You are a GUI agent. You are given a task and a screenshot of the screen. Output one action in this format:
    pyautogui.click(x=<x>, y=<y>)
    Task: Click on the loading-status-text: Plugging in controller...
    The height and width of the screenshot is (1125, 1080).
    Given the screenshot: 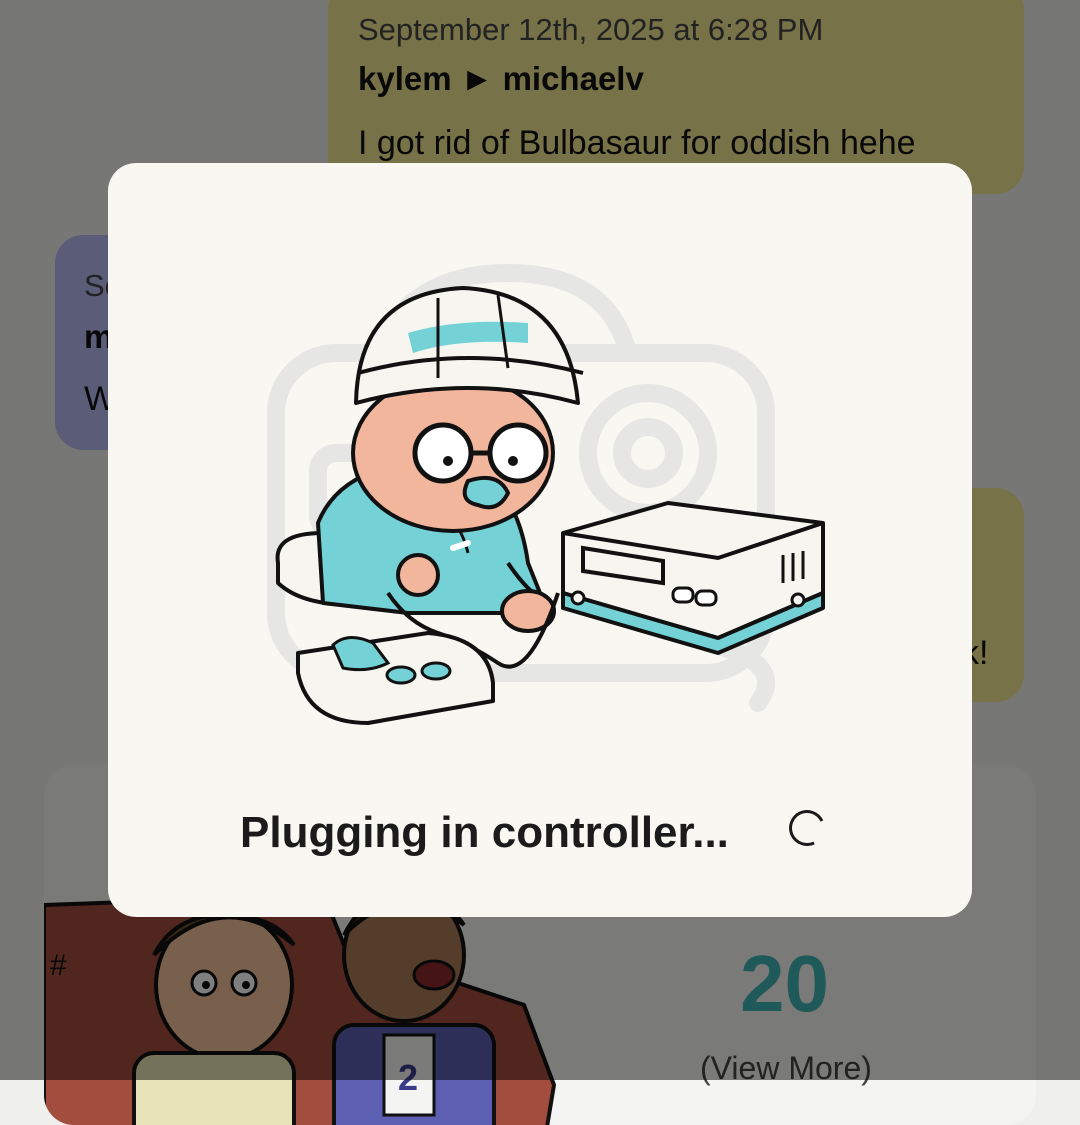 What is the action you would take?
    pyautogui.click(x=484, y=832)
    